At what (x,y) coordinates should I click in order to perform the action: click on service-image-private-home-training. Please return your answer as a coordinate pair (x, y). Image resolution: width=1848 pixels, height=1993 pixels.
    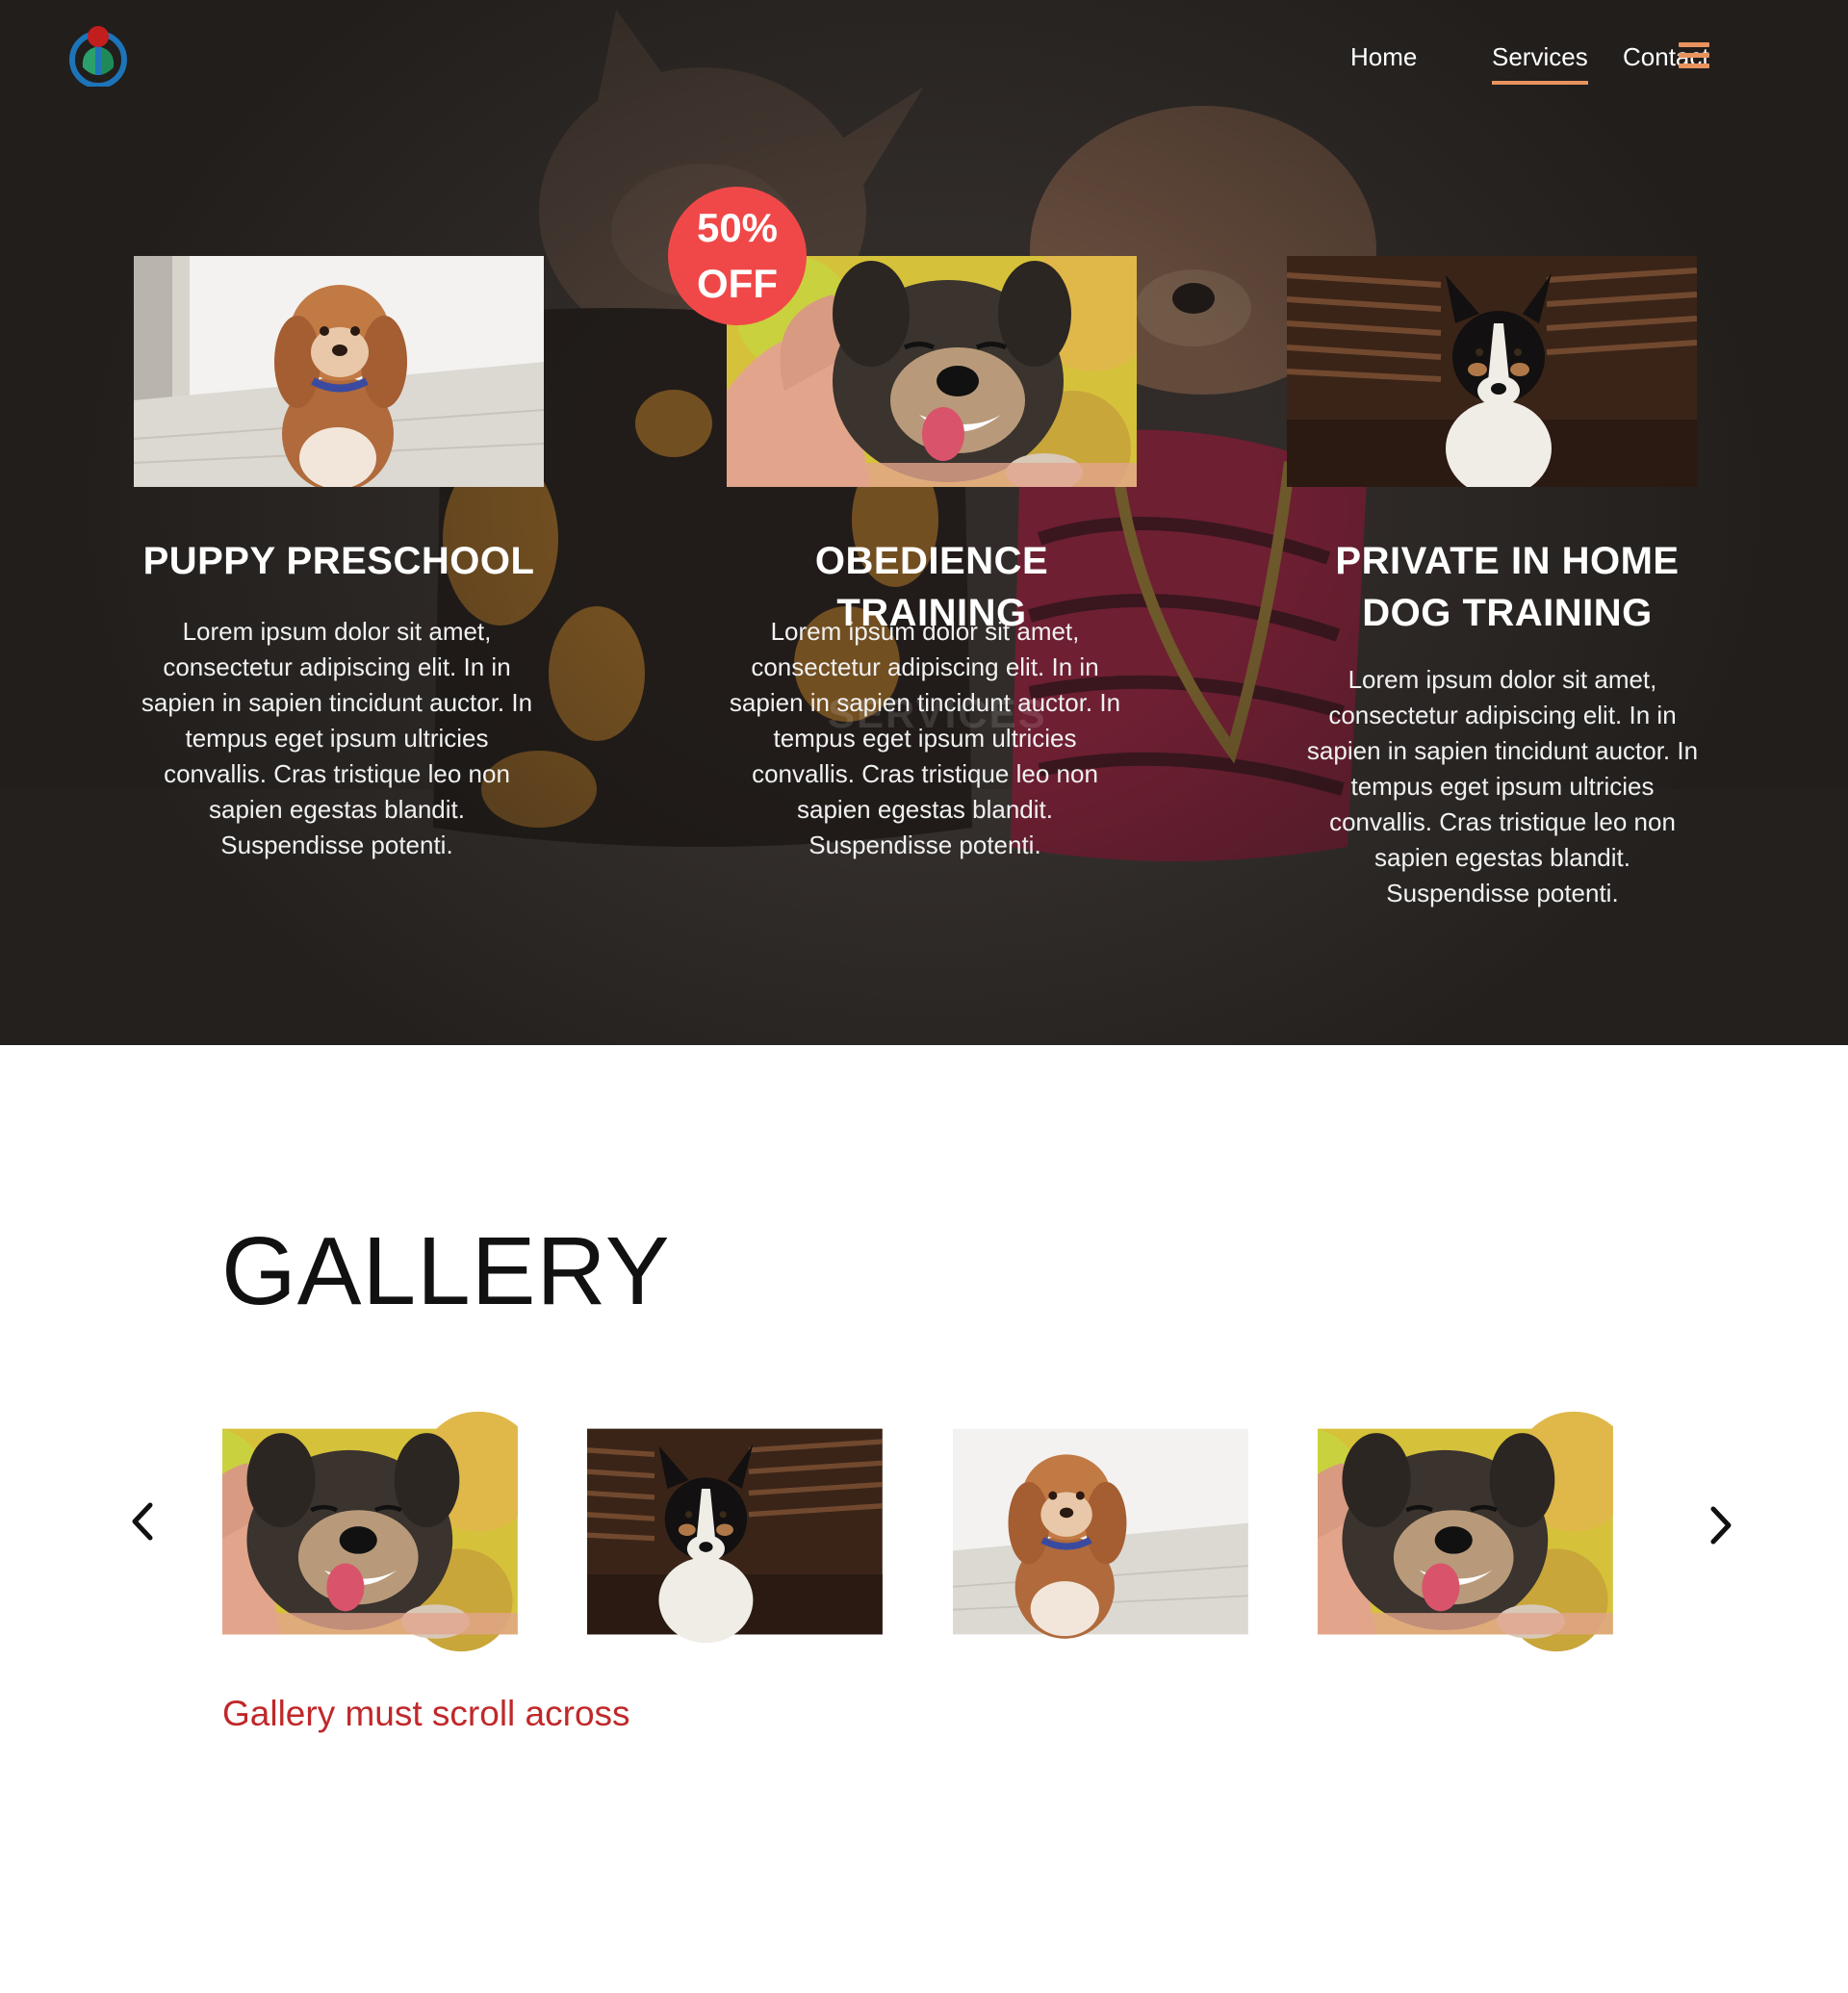
    Looking at the image, I should click on (1492, 372).